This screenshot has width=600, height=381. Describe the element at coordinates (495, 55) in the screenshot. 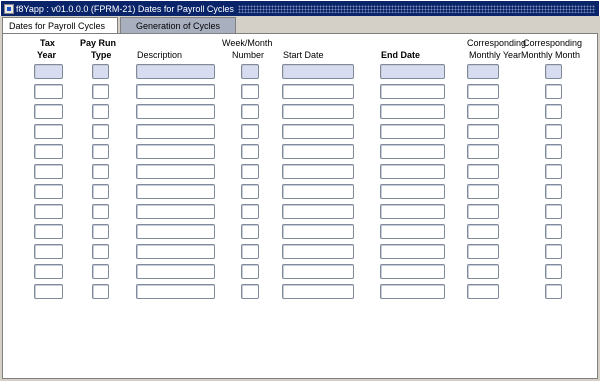

I see `header-corresponding-monthly-year-line2: Monthly Year` at that location.